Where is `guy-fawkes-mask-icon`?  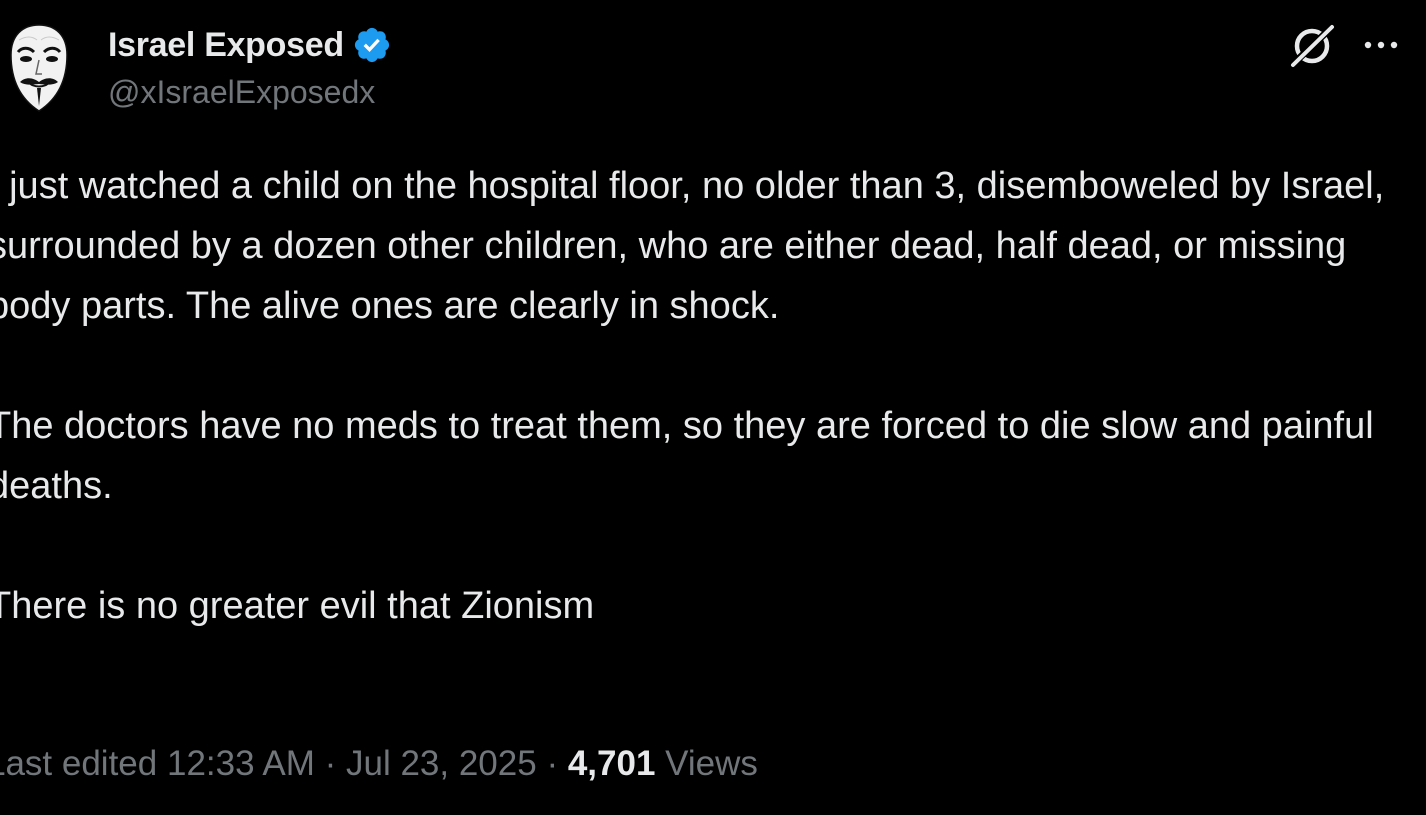 guy-fawkes-mask-icon is located at coordinates (39, 68).